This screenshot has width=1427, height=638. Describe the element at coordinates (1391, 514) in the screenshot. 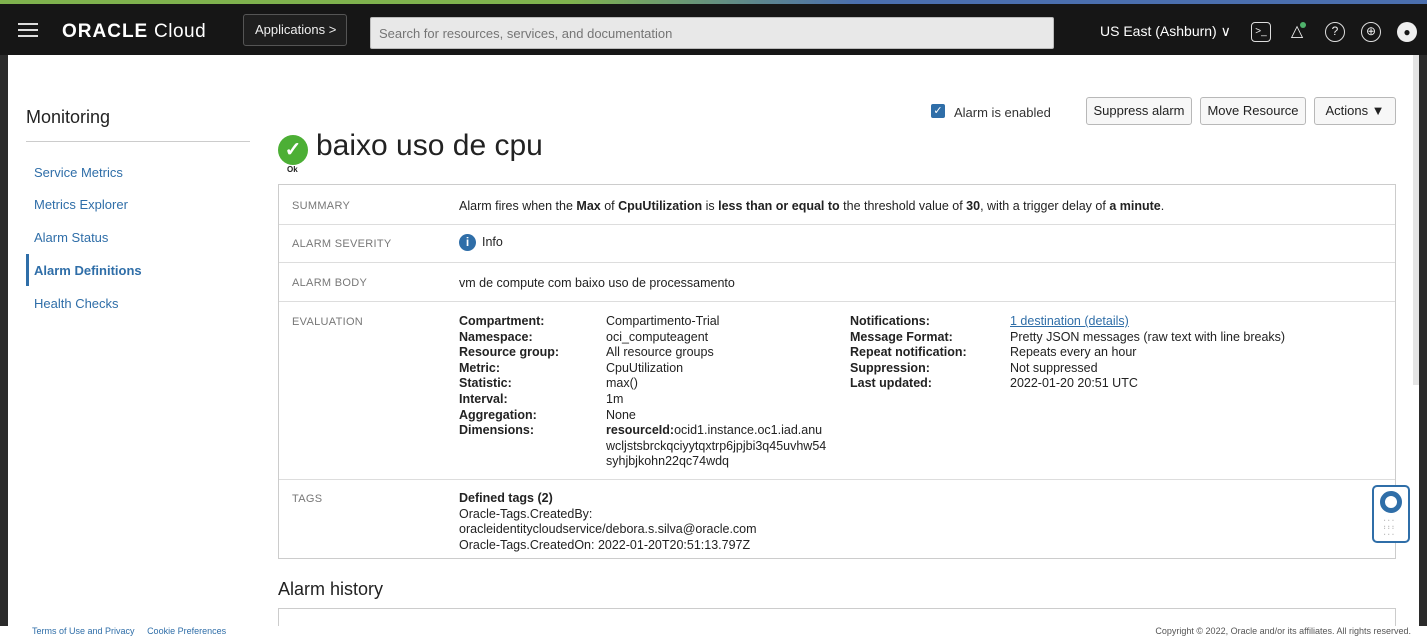

I see `help-widget-button: ⁚⁚⁚ ⁚⁚⁚` at that location.